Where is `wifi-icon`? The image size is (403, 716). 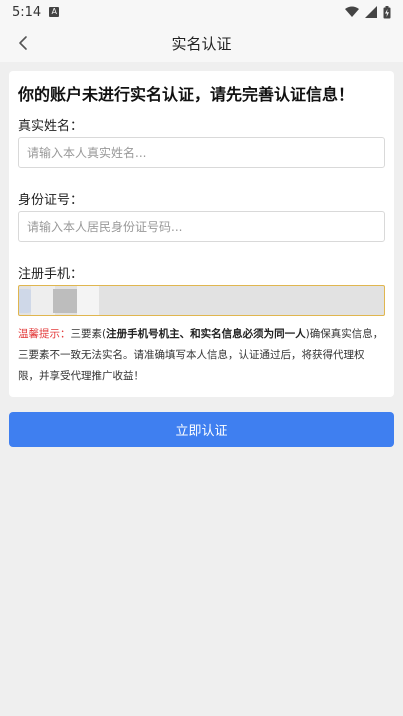 wifi-icon is located at coordinates (352, 11).